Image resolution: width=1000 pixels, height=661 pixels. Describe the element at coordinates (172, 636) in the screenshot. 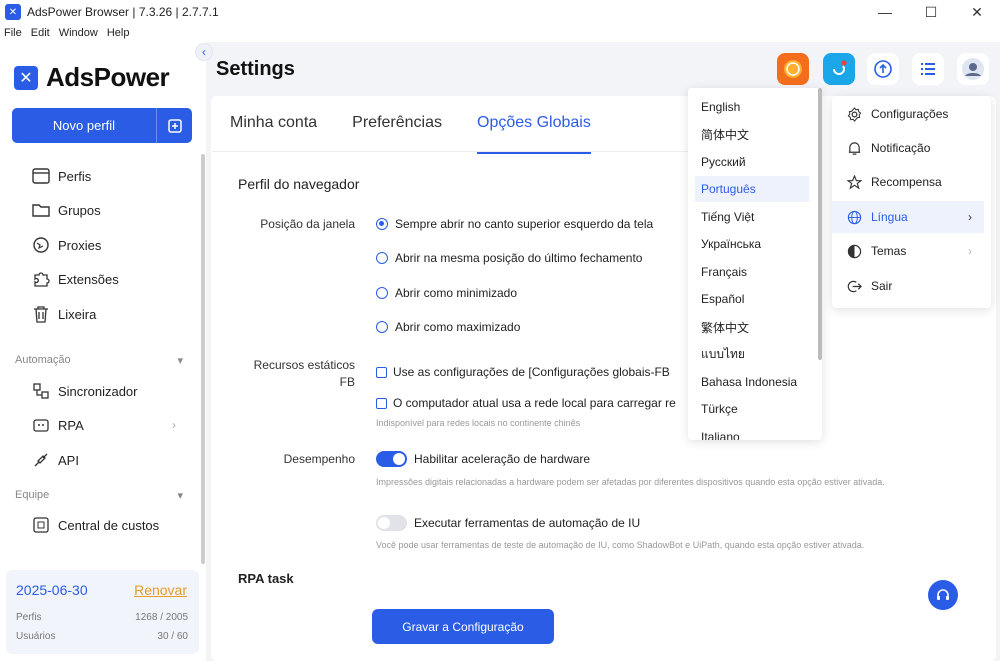

I see `plan-users-value: 30 / 60` at that location.